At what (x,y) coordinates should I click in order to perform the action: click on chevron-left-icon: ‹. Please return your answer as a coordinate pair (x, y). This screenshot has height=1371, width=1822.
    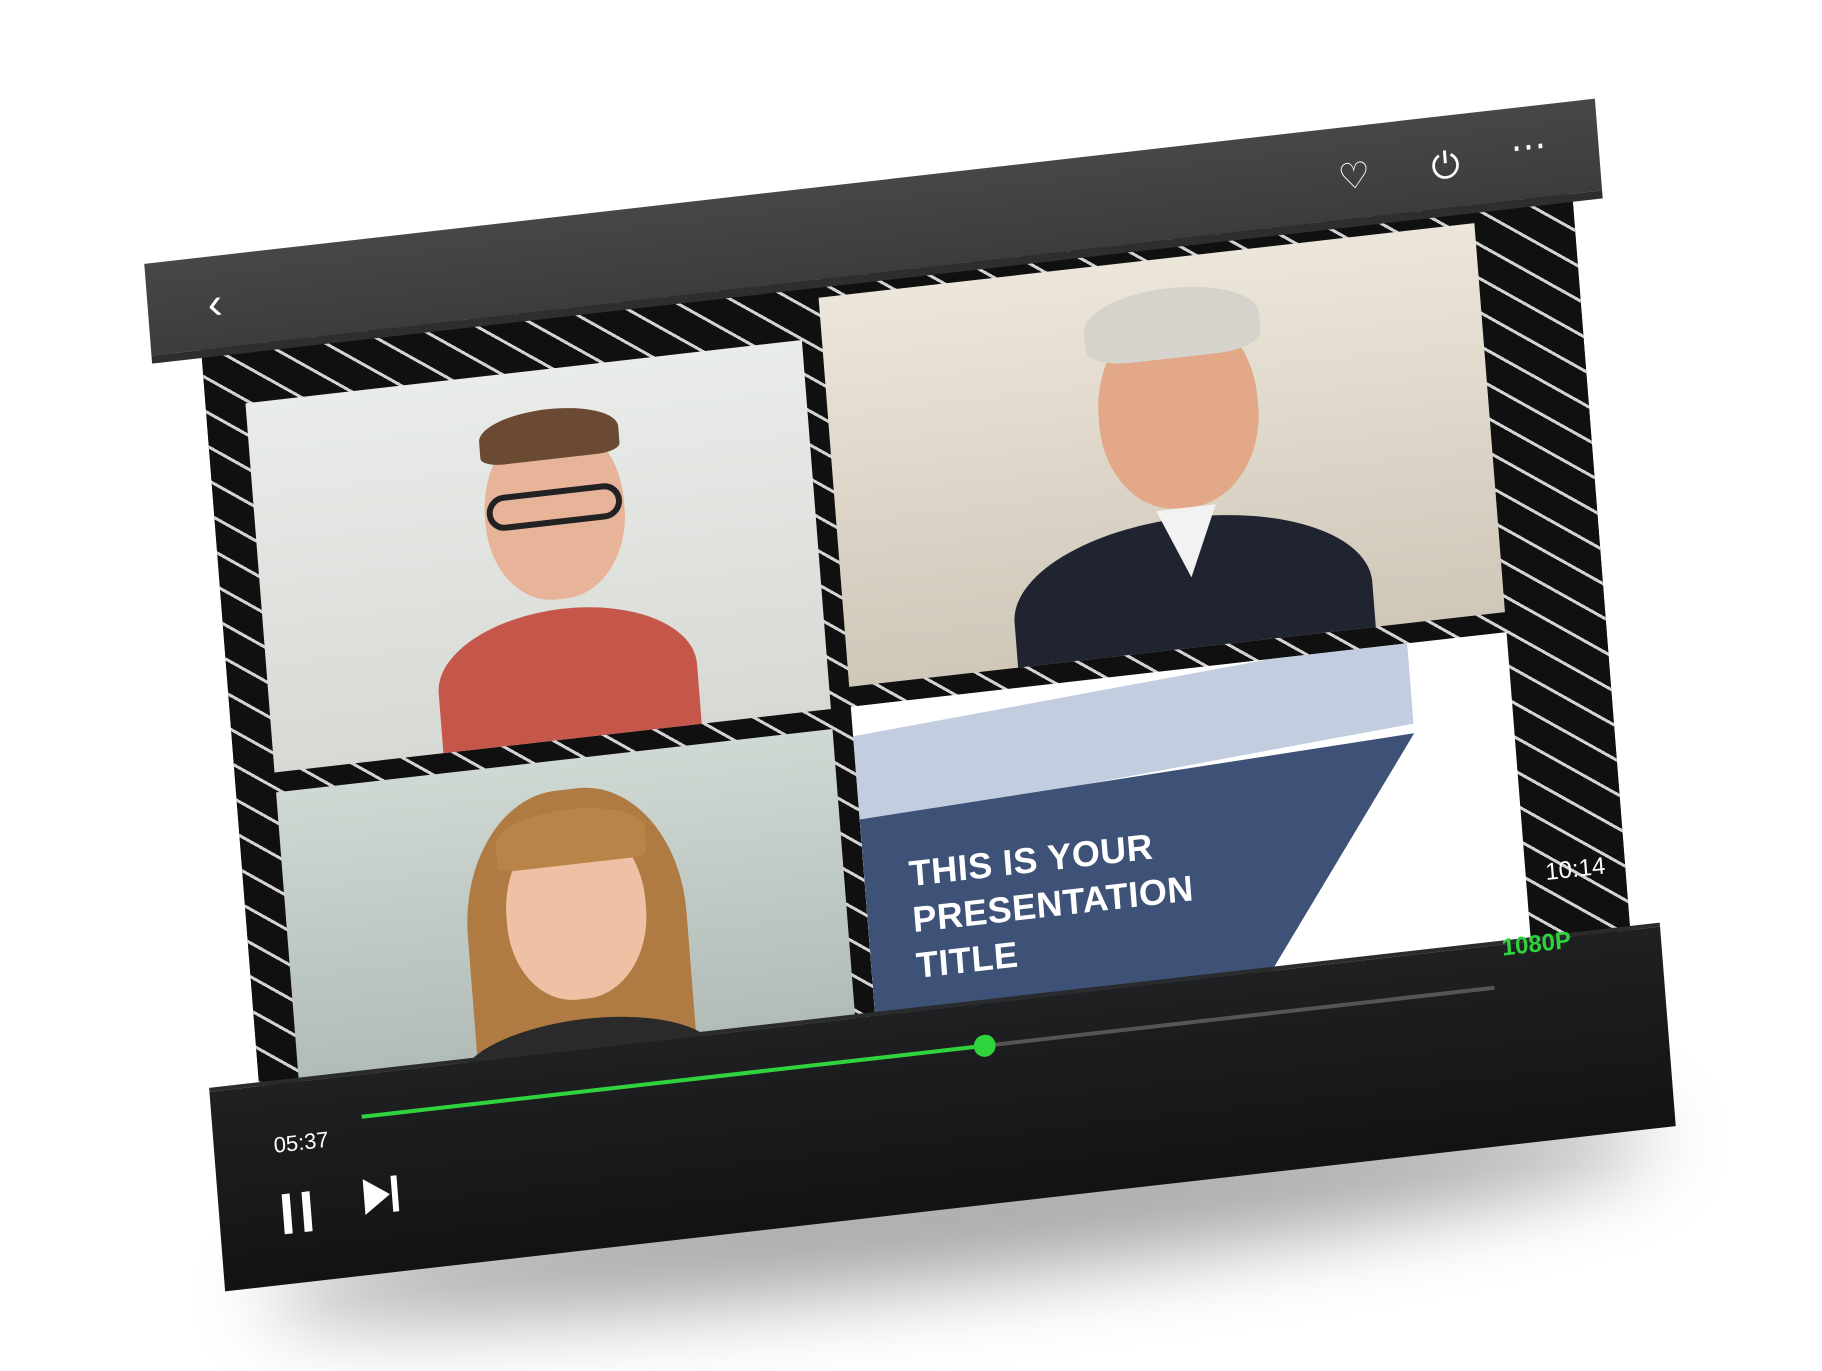
    Looking at the image, I should click on (215, 303).